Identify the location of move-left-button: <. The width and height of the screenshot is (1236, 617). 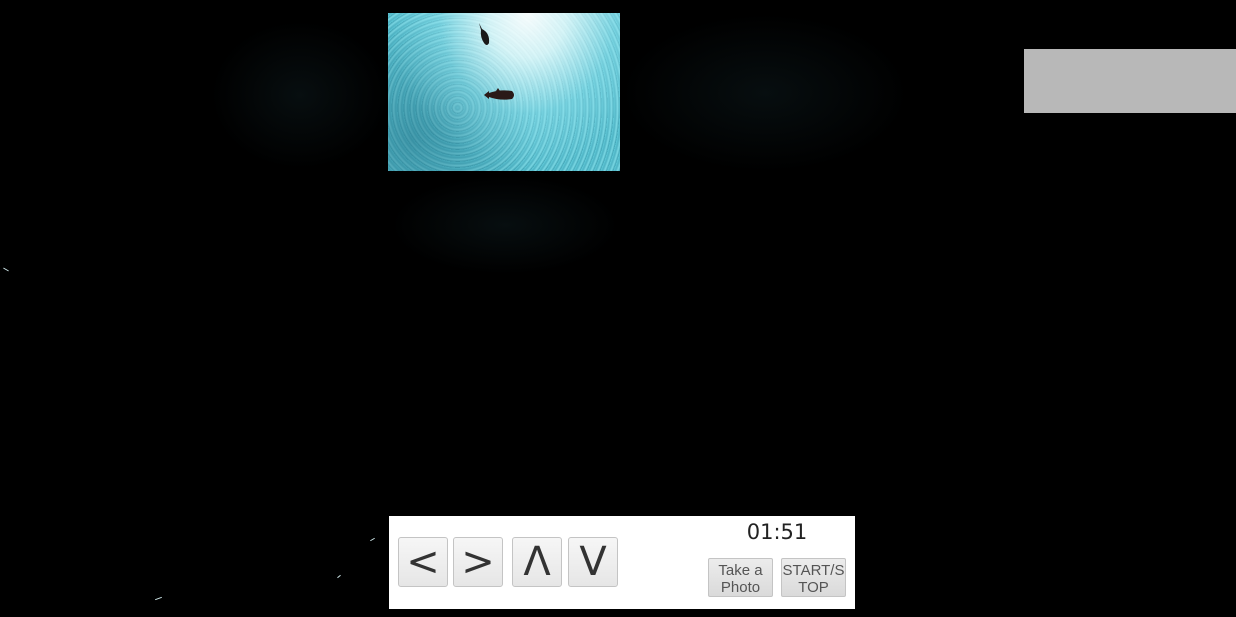
(423, 562).